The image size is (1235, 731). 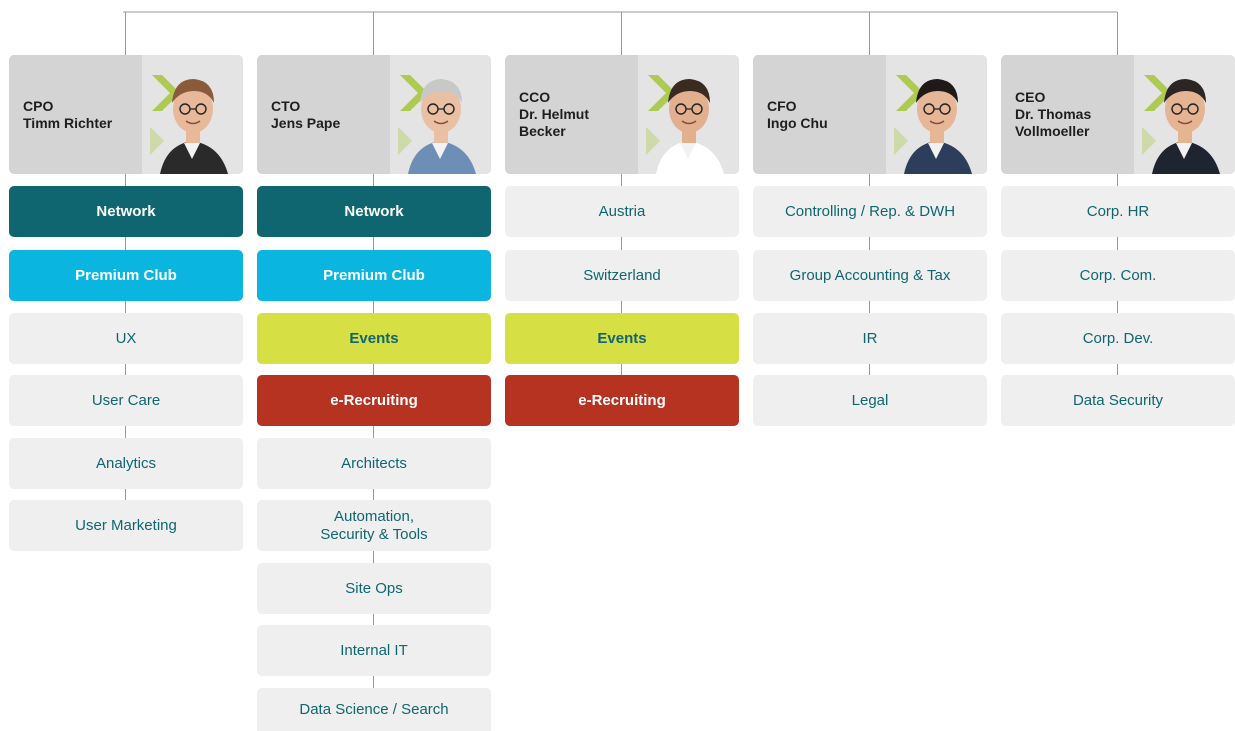 I want to click on department-box: Corp. Com., so click(x=1118, y=275).